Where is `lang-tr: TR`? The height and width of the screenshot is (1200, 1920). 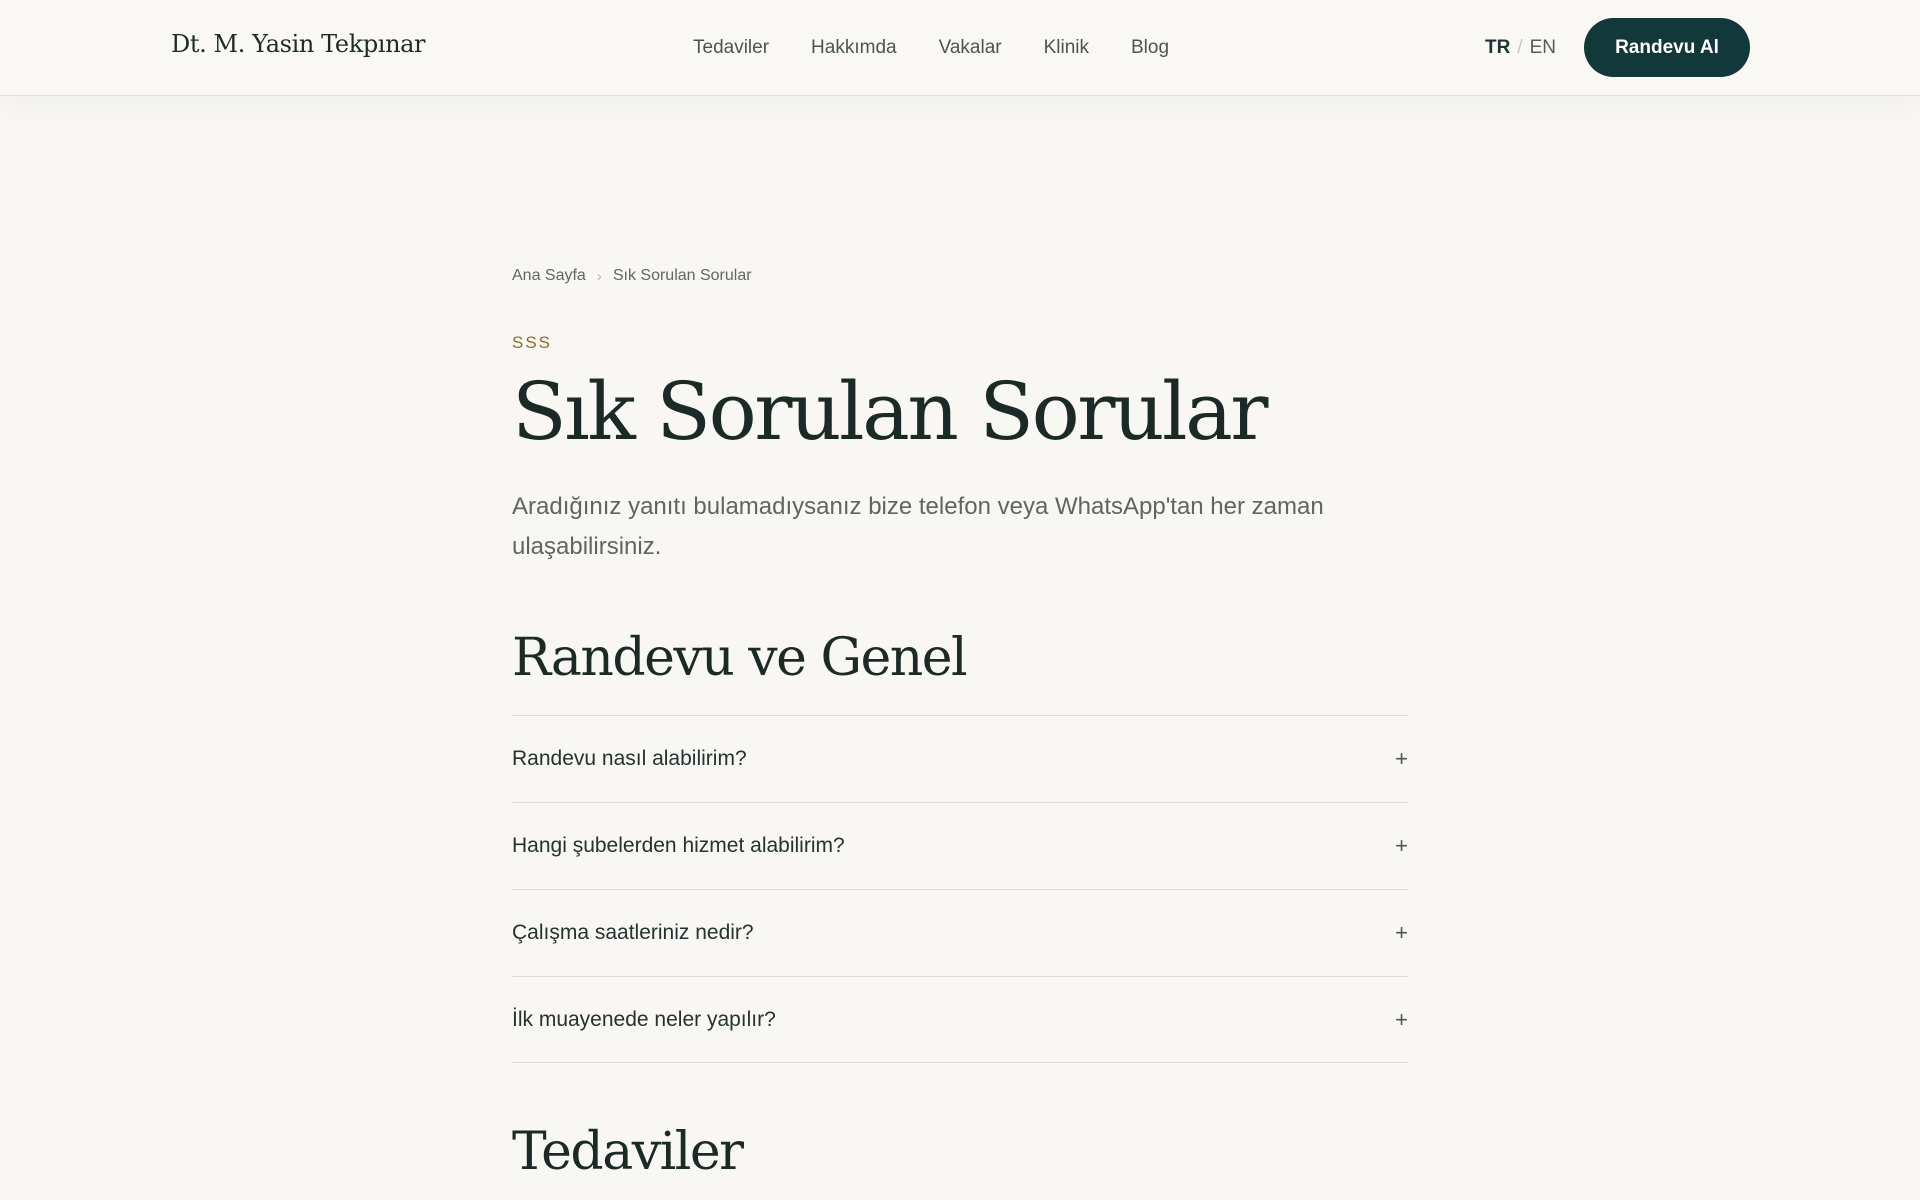
lang-tr: TR is located at coordinates (1497, 47).